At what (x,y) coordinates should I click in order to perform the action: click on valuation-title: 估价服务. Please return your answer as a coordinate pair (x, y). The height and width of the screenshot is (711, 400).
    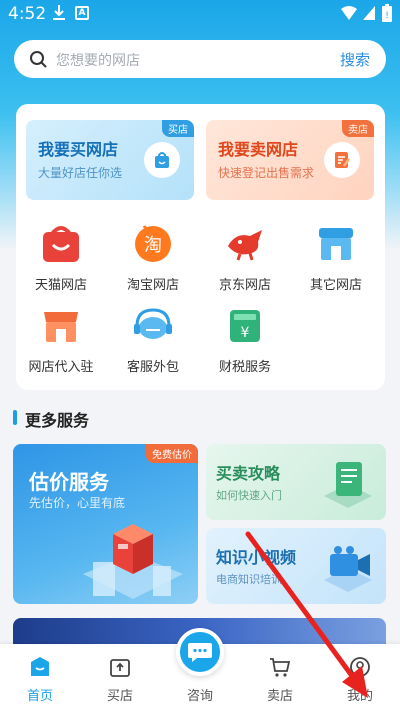
    Looking at the image, I should click on (69, 482).